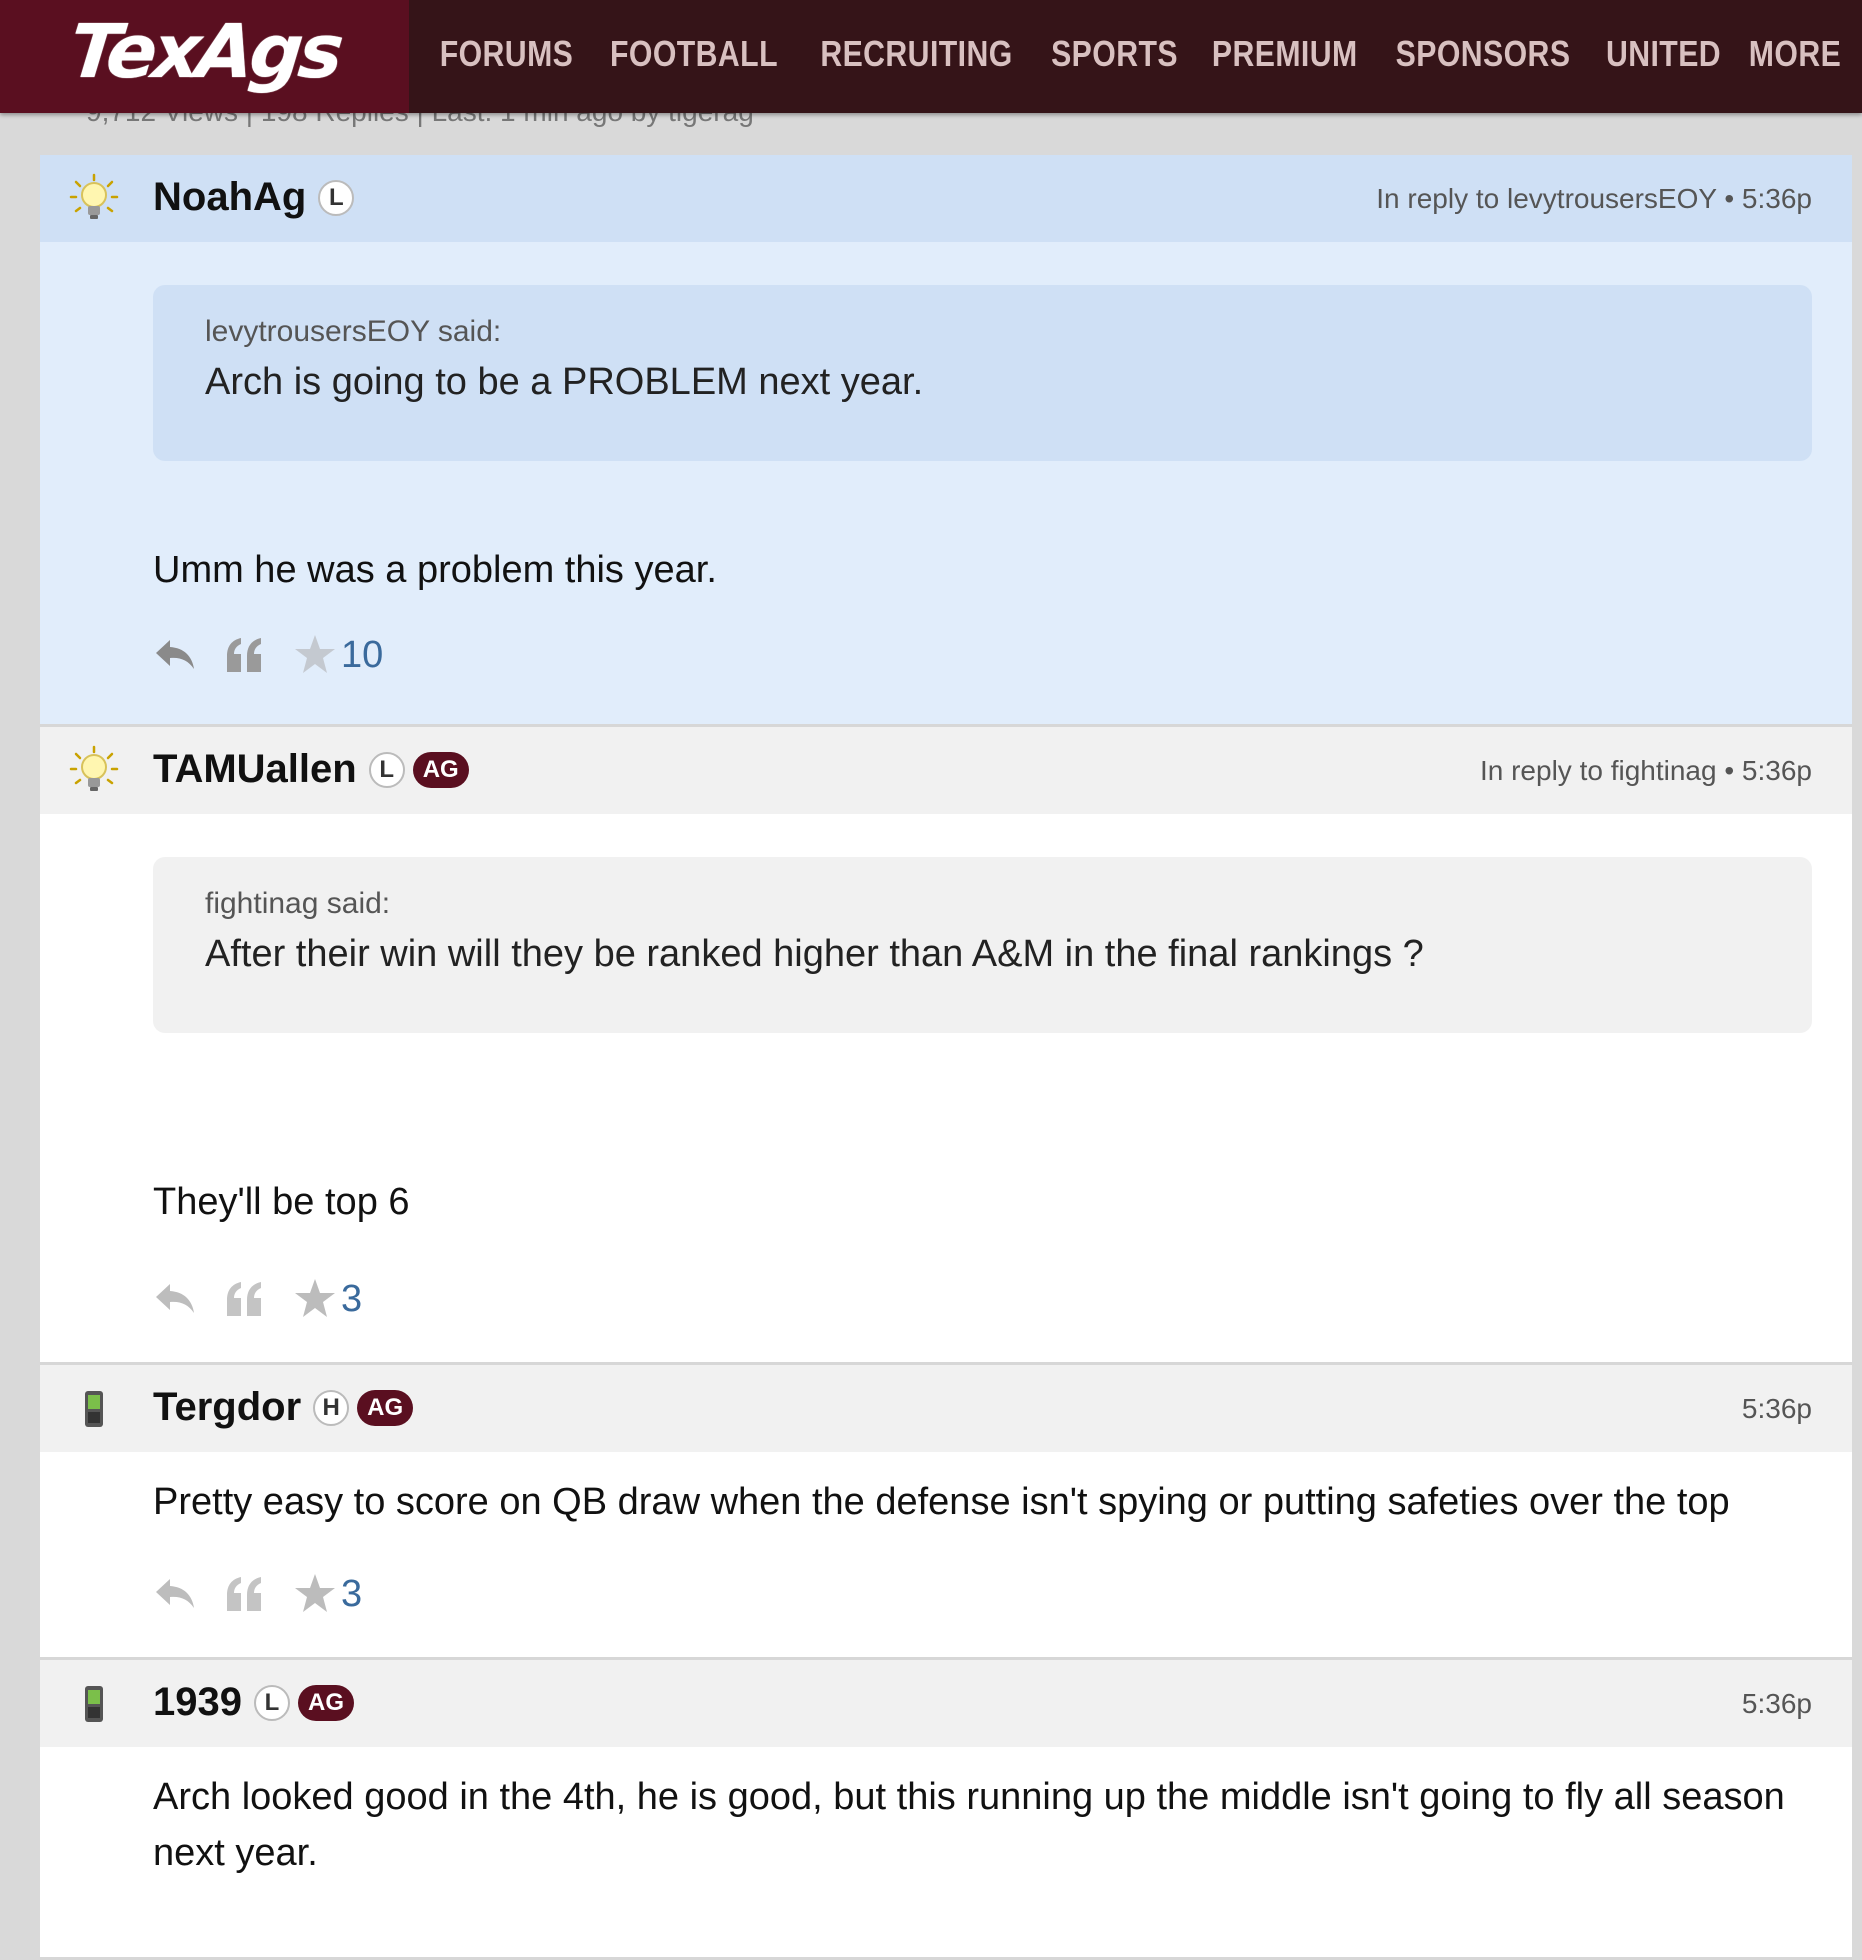  I want to click on post-message: Umm he was a problem this year., so click(435, 570).